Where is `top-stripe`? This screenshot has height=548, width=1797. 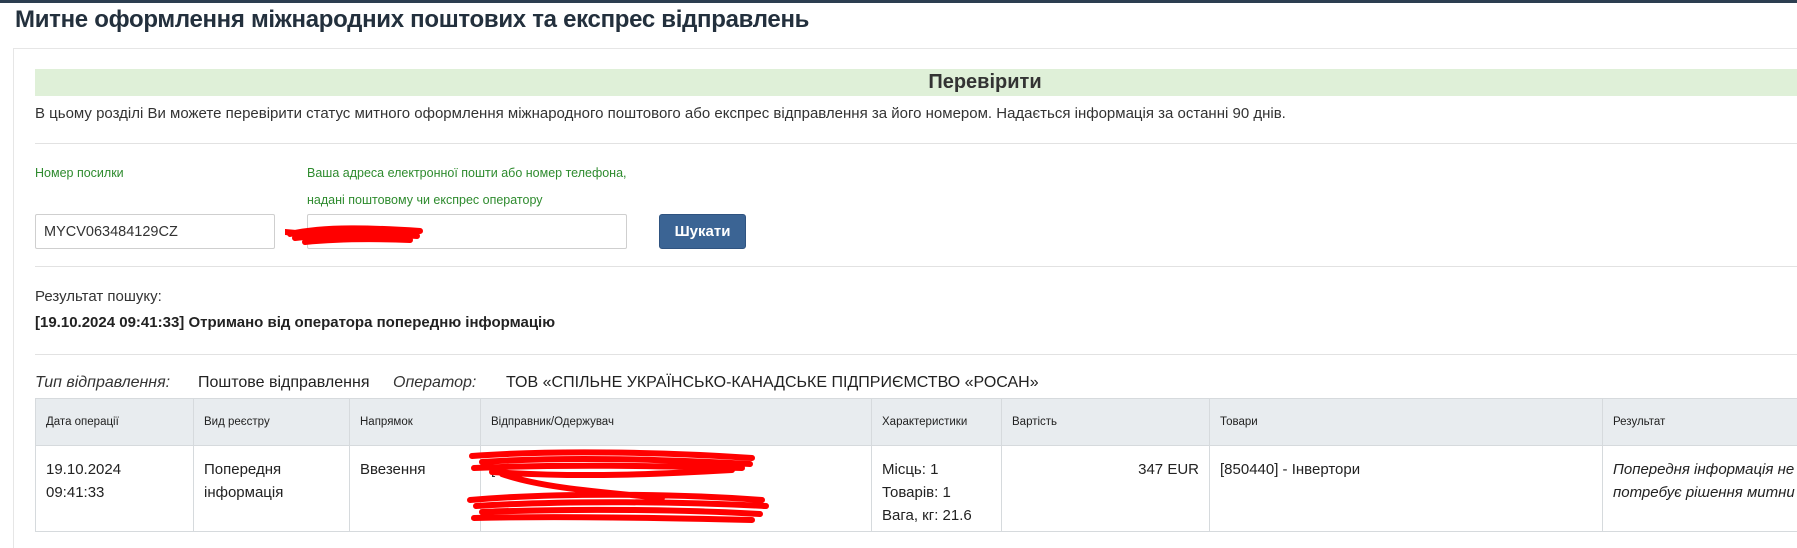
top-stripe is located at coordinates (898, 1).